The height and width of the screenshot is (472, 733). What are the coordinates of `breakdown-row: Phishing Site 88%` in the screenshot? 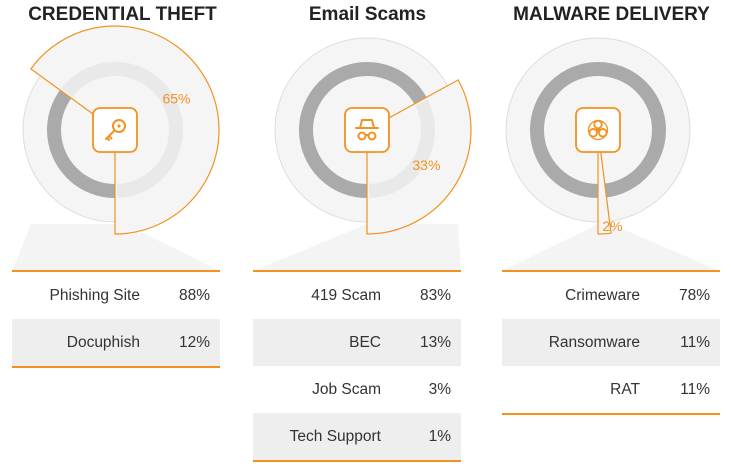 It's located at (116, 295).